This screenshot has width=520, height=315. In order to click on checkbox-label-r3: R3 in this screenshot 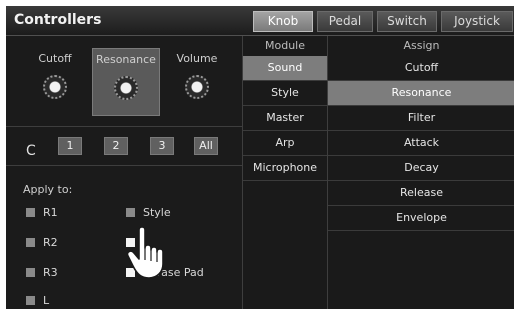, I will do `click(50, 272)`.